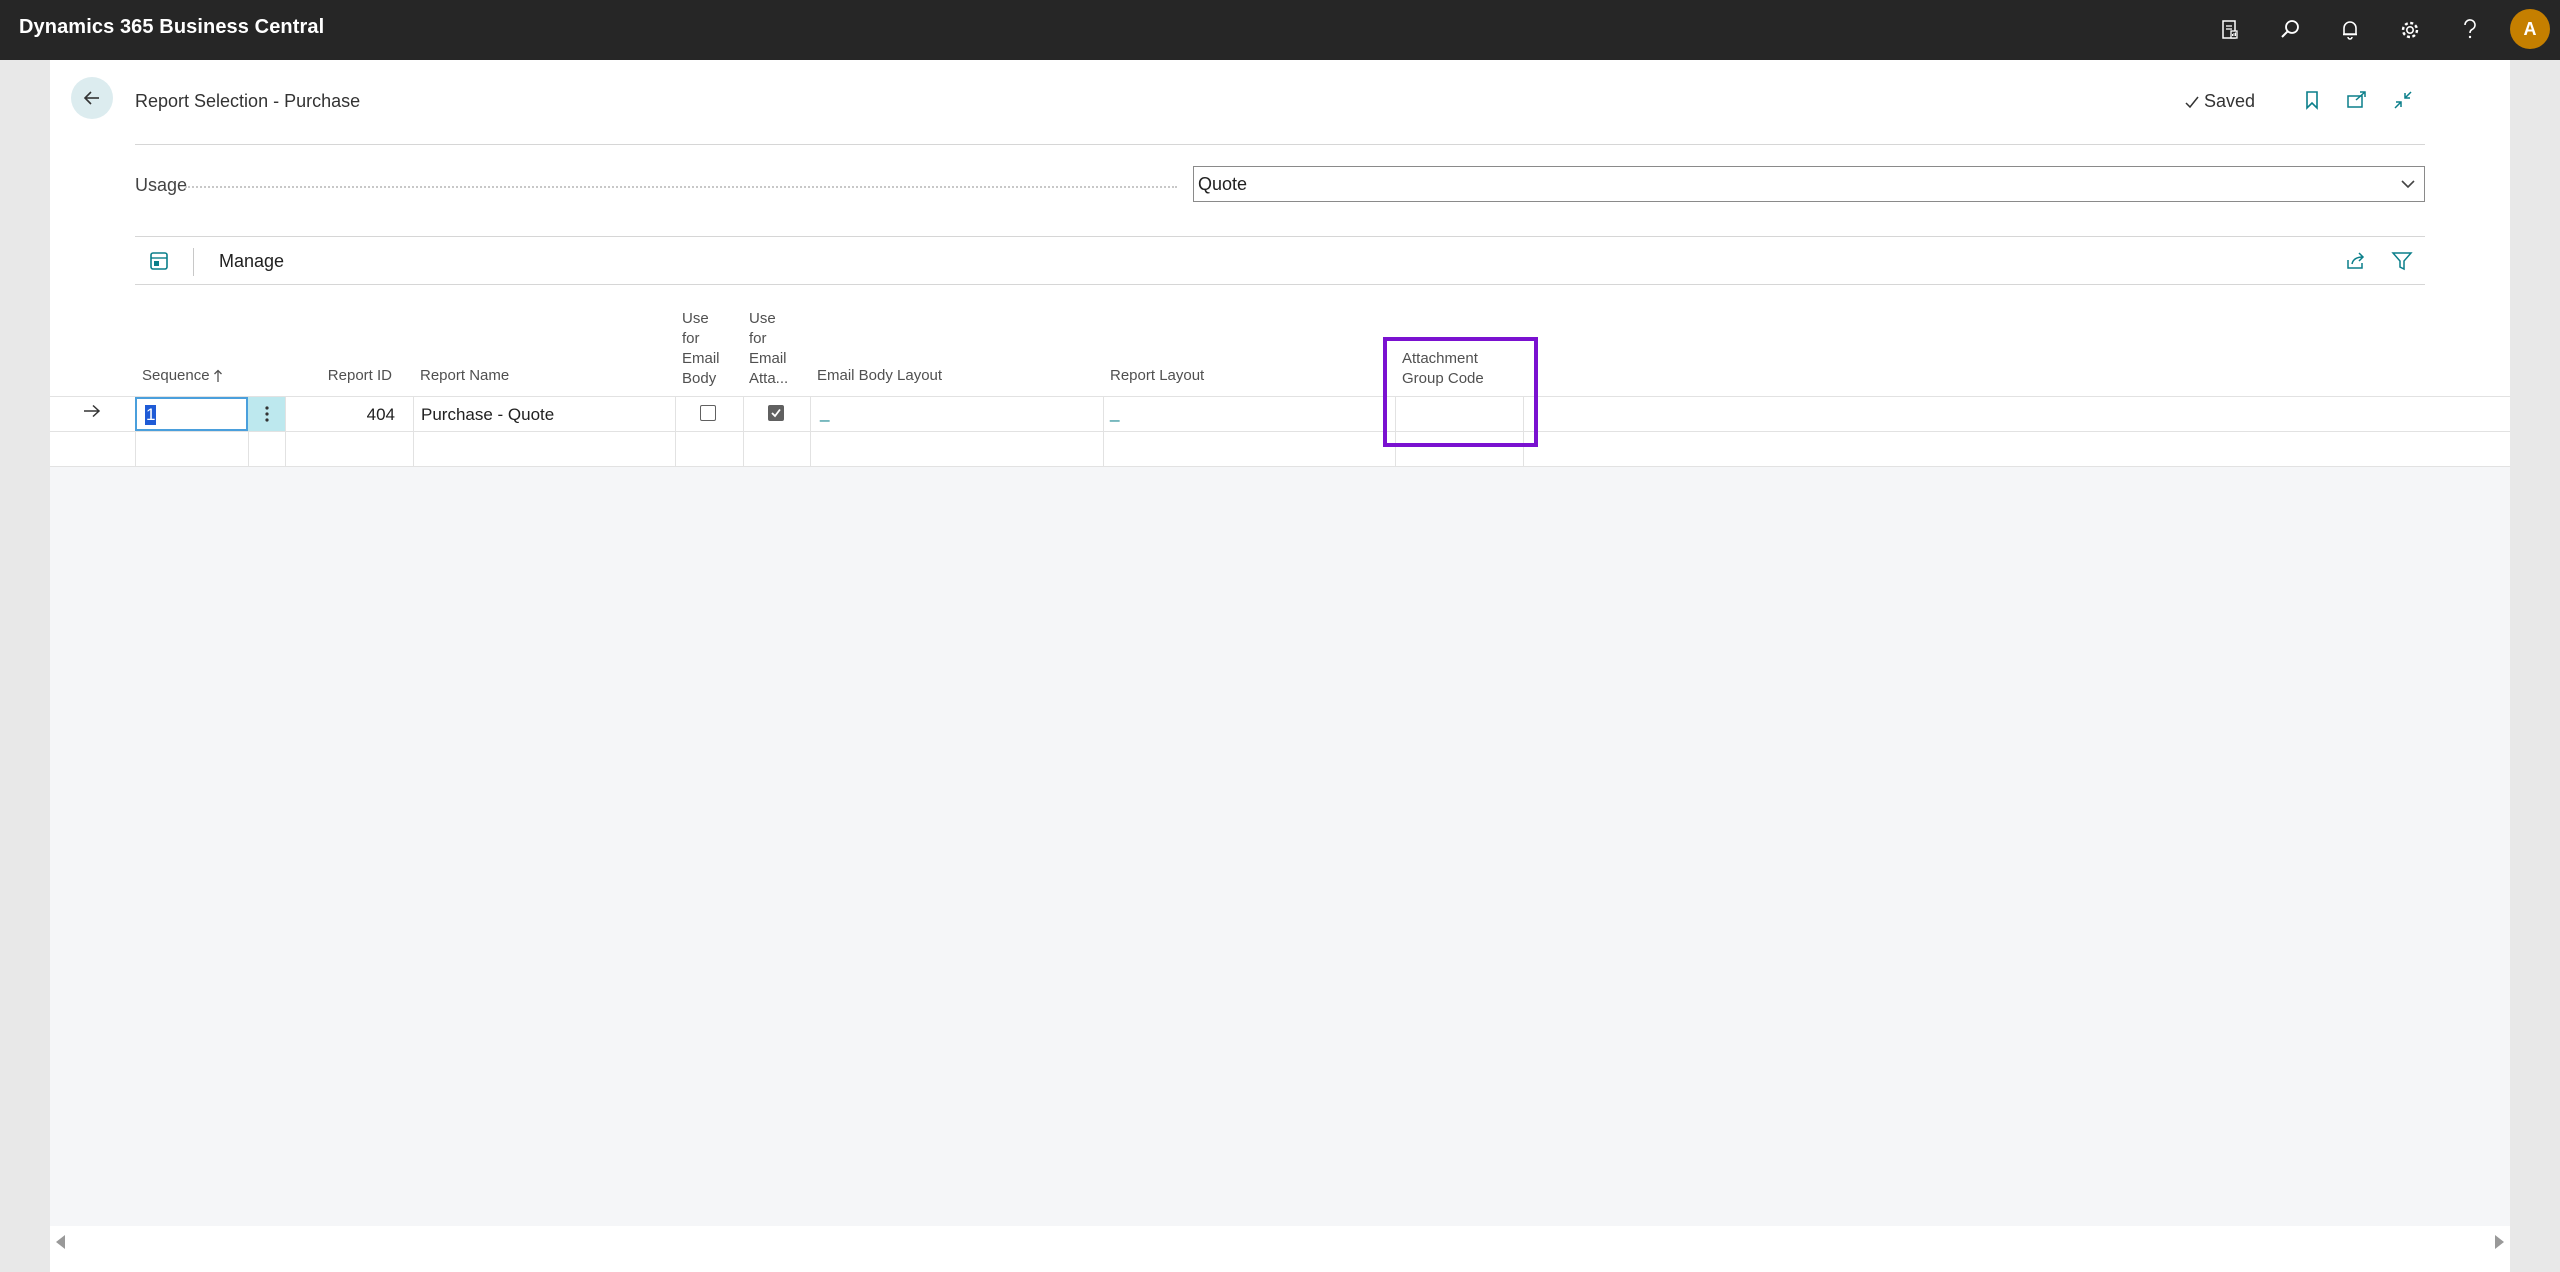 Image resolution: width=2560 pixels, height=1272 pixels. I want to click on arrow-left-icon, so click(91, 98).